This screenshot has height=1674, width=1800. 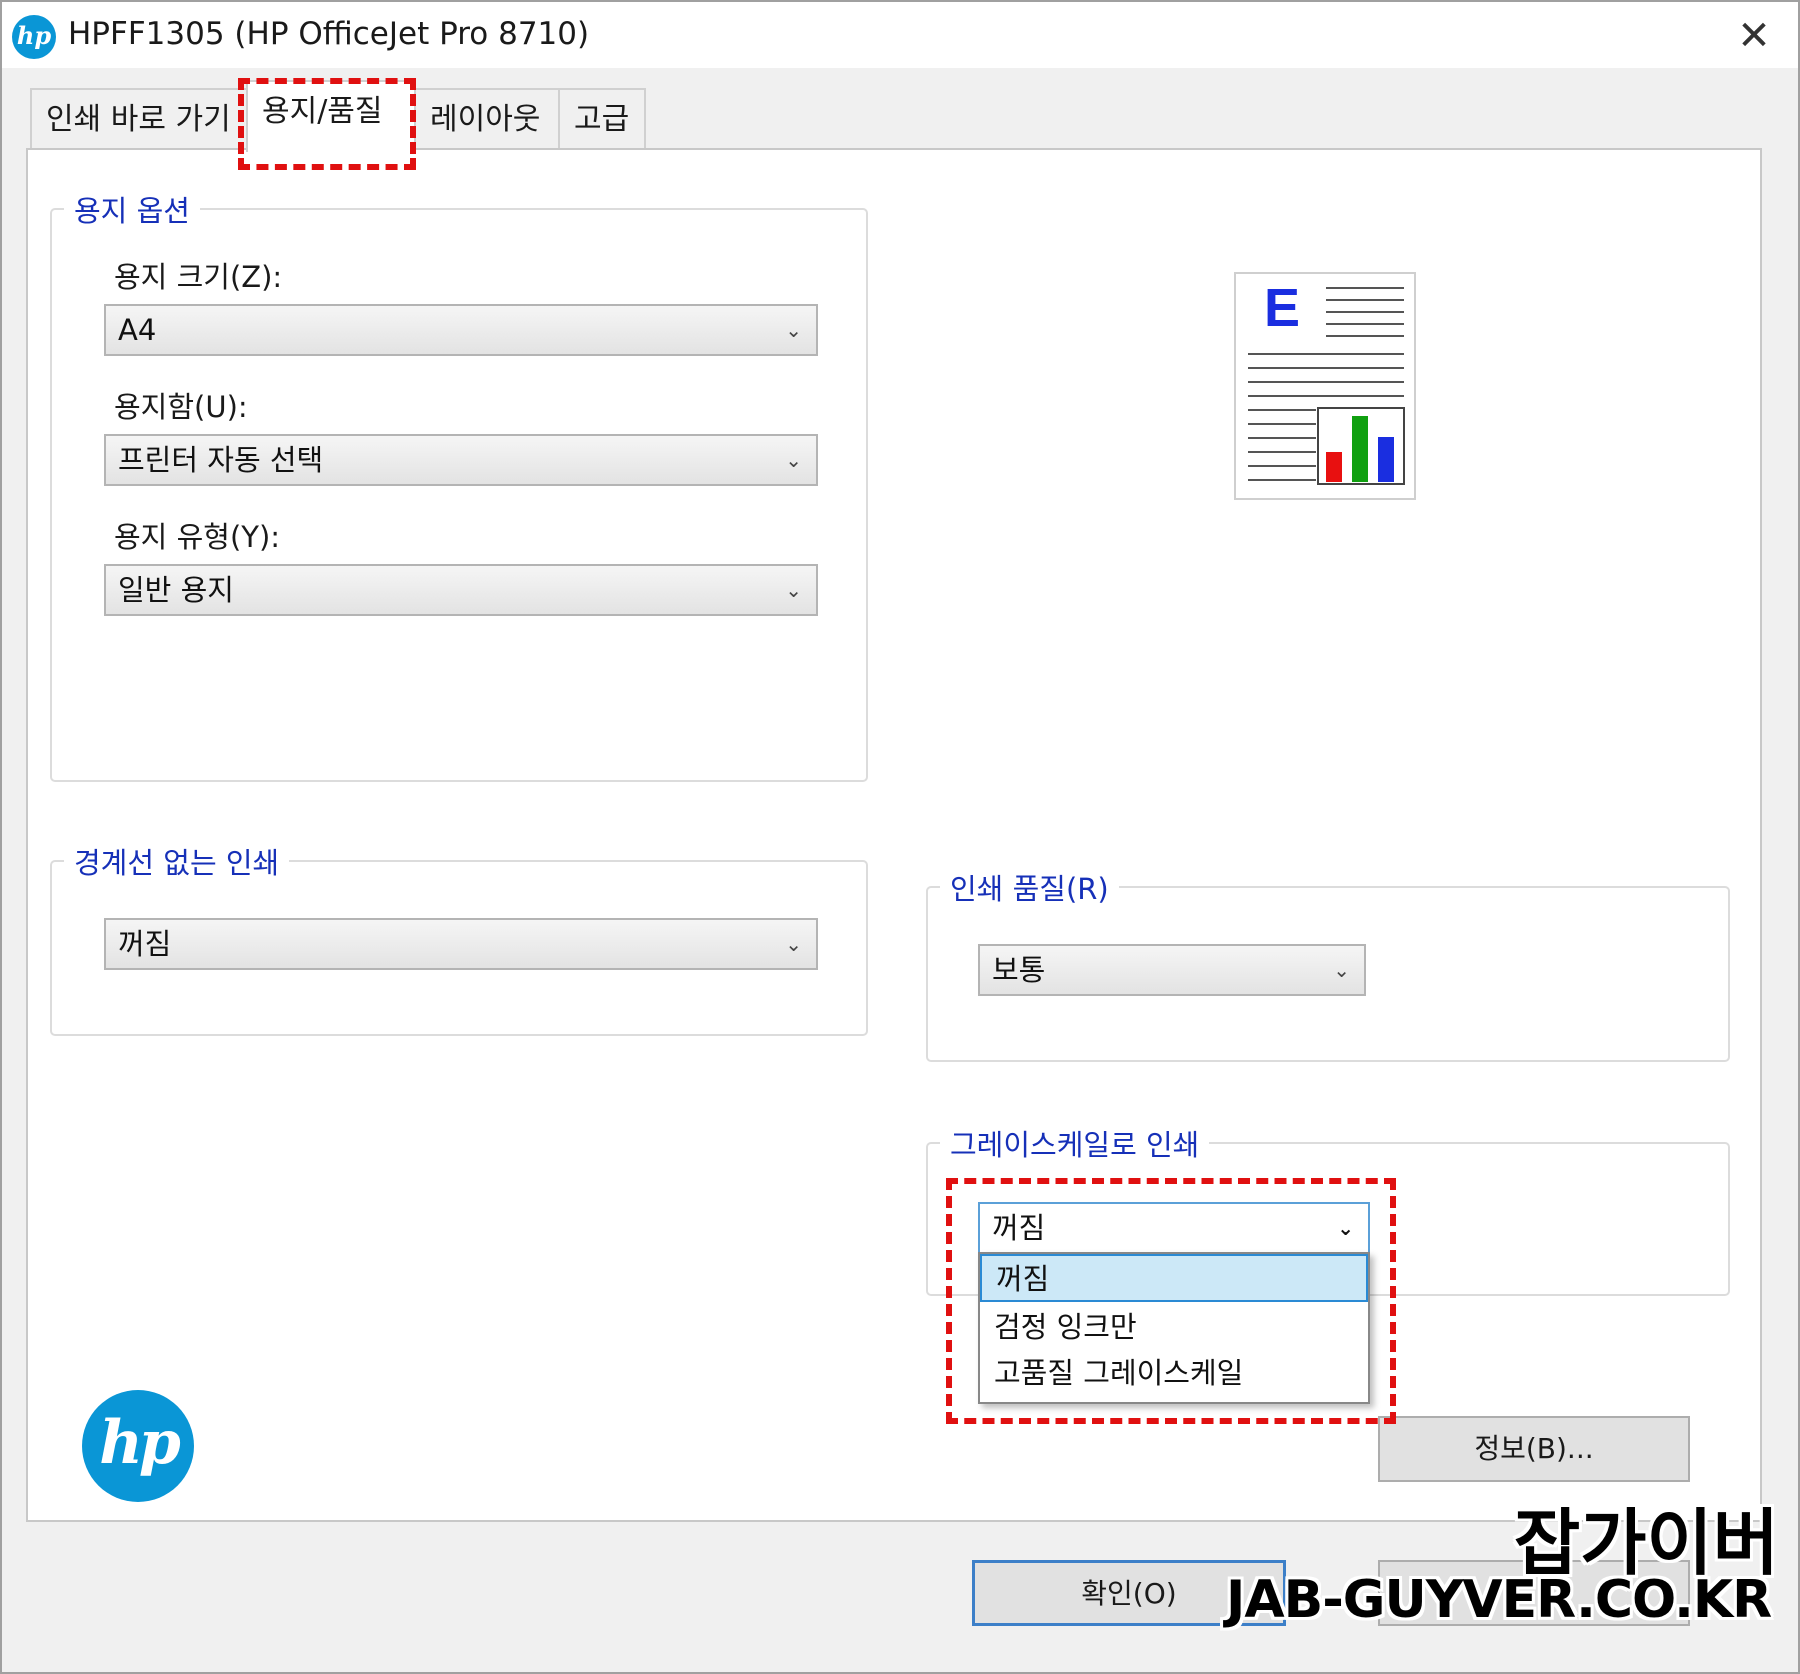 I want to click on grayscale-option-black-ink: 검정 잉크만, so click(x=1174, y=1328).